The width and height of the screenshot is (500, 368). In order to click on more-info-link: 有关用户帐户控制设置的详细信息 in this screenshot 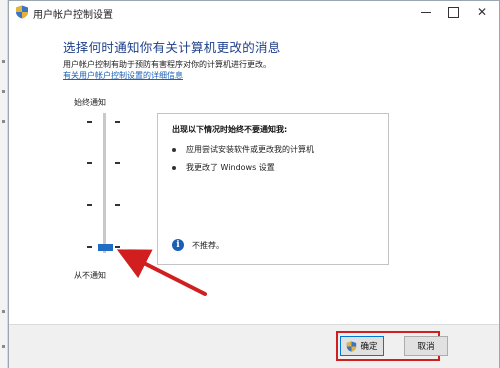, I will do `click(123, 75)`.